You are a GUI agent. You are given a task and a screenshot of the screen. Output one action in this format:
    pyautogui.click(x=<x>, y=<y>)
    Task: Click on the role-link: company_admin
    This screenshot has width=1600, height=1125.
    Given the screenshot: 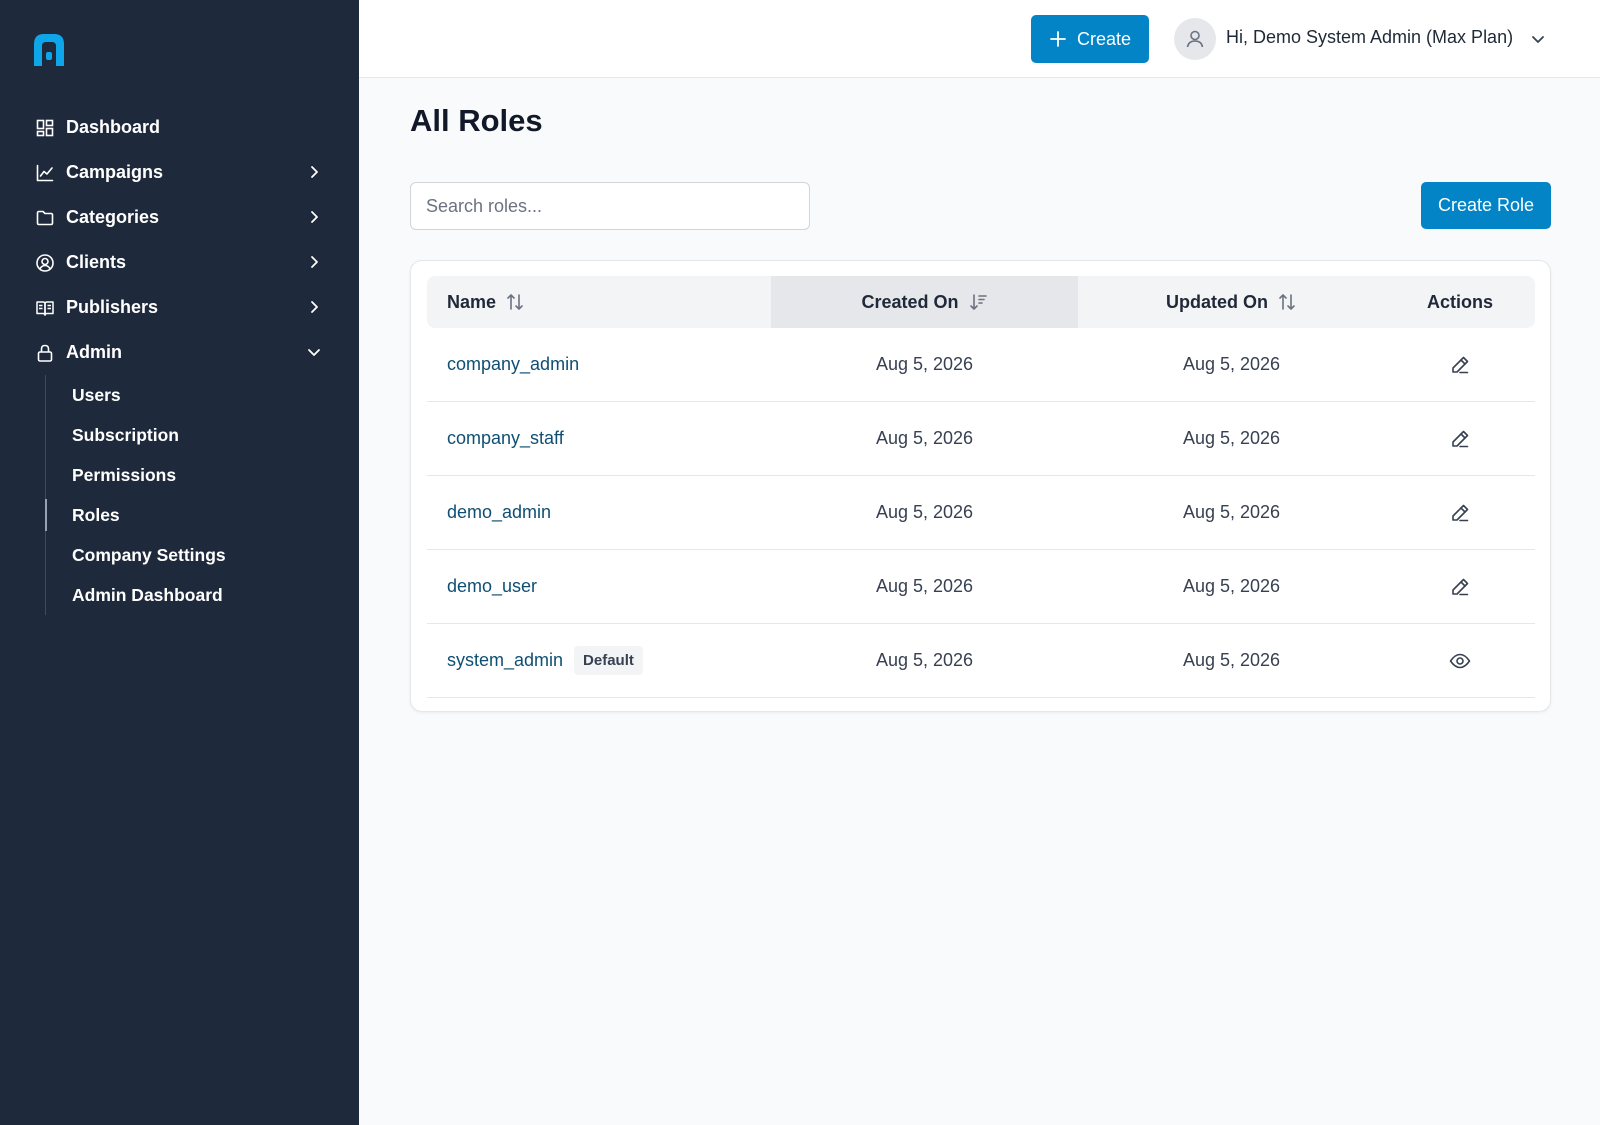 What is the action you would take?
    pyautogui.click(x=513, y=364)
    